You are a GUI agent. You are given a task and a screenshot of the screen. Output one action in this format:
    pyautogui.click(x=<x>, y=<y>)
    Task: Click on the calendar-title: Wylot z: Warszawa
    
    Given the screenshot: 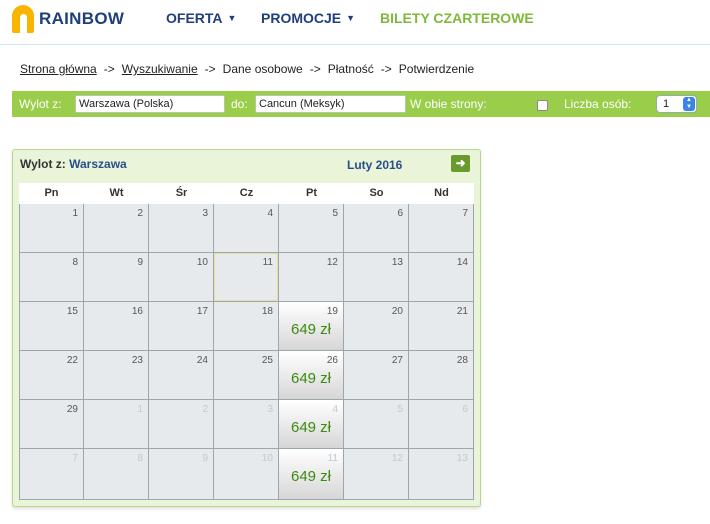 What is the action you would take?
    pyautogui.click(x=73, y=164)
    